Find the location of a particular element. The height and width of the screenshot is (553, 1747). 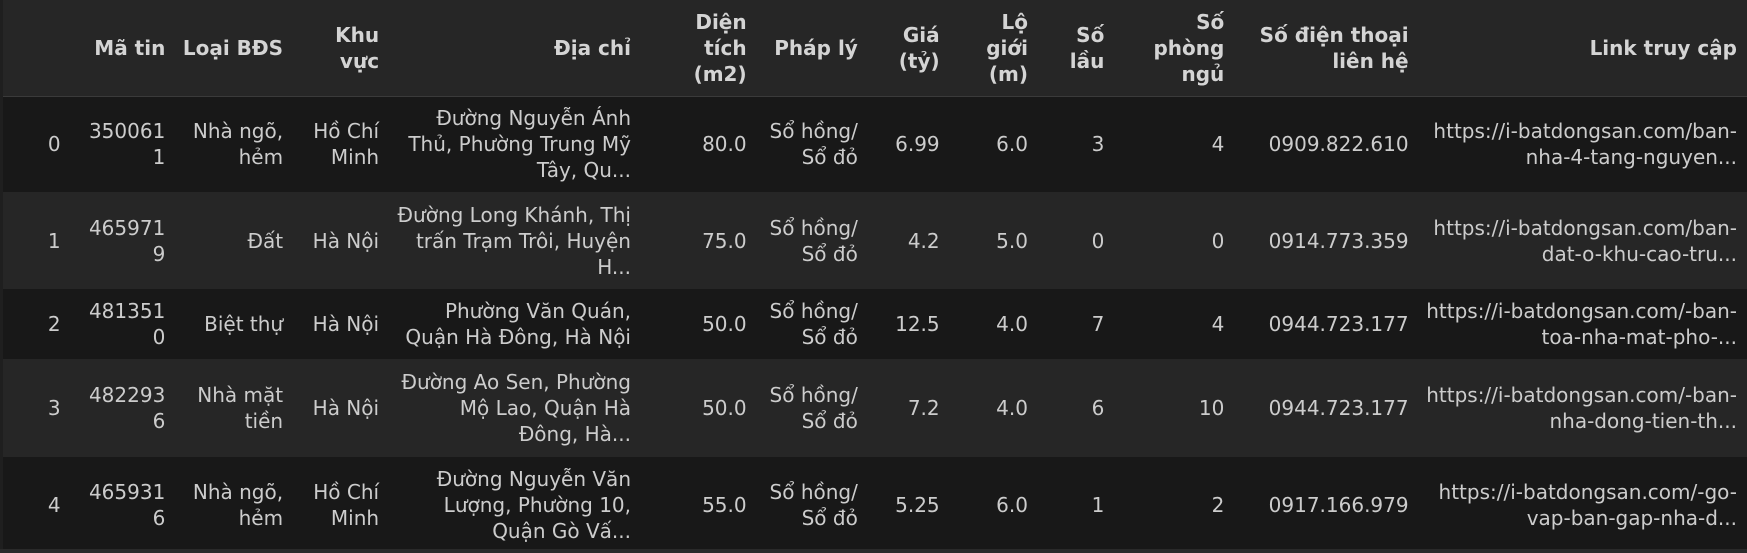

cell-dien-tich: 55.0 is located at coordinates (724, 504).